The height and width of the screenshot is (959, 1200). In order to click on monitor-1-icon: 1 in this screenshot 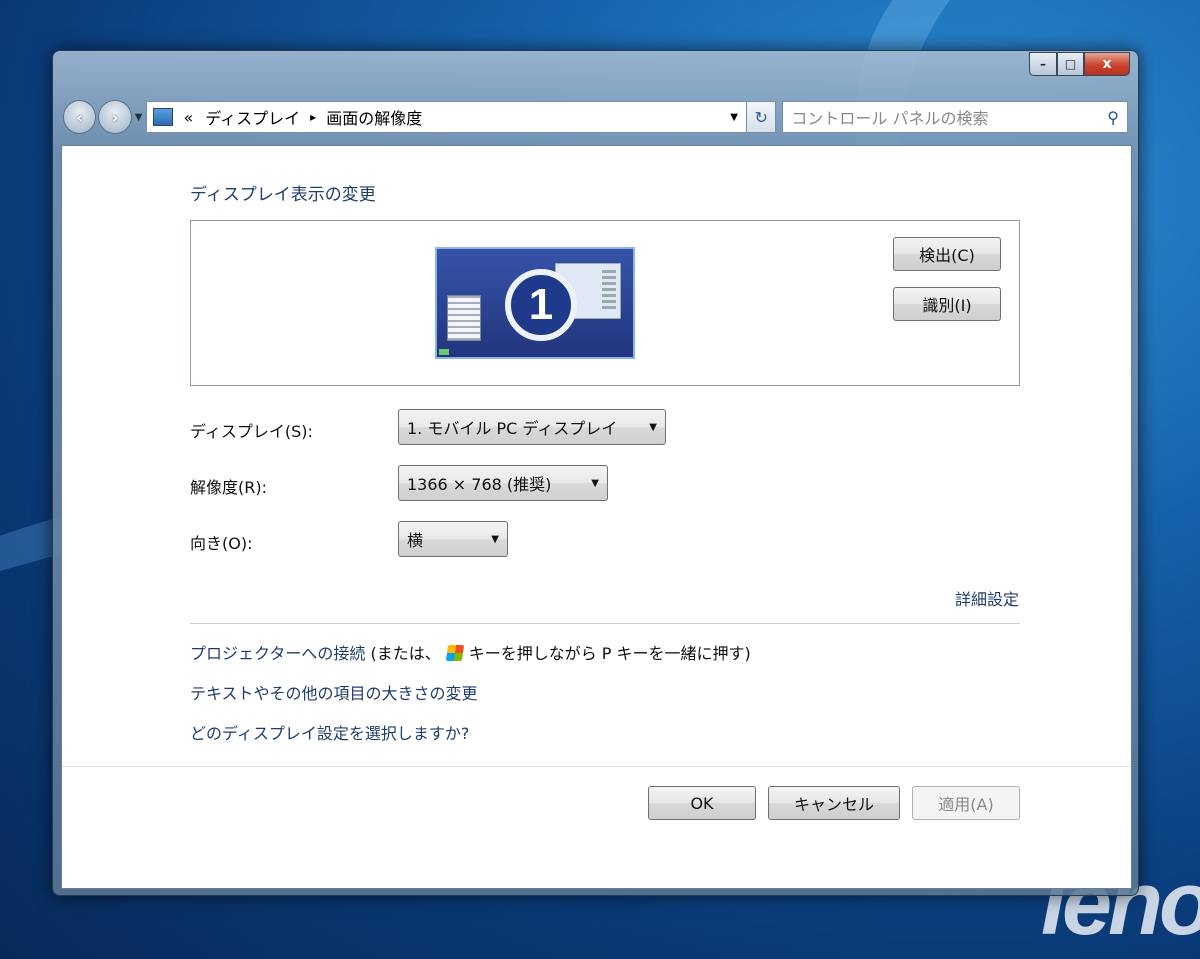, I will do `click(535, 303)`.